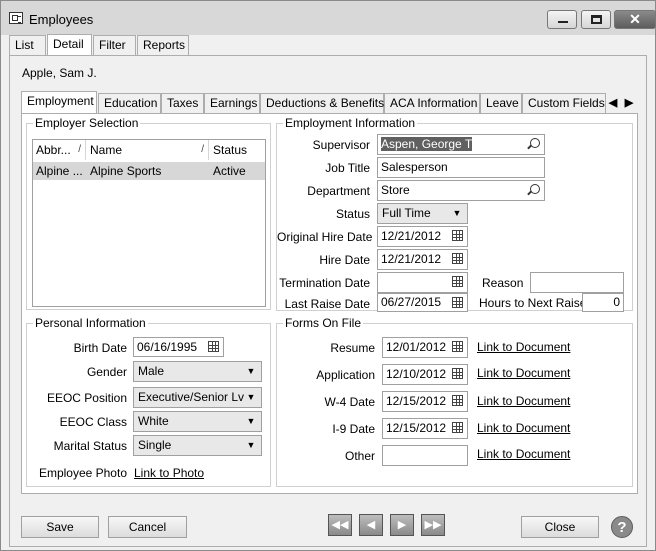 The width and height of the screenshot is (656, 551). What do you see at coordinates (59, 102) in the screenshot?
I see `tab-employment: Employment` at bounding box center [59, 102].